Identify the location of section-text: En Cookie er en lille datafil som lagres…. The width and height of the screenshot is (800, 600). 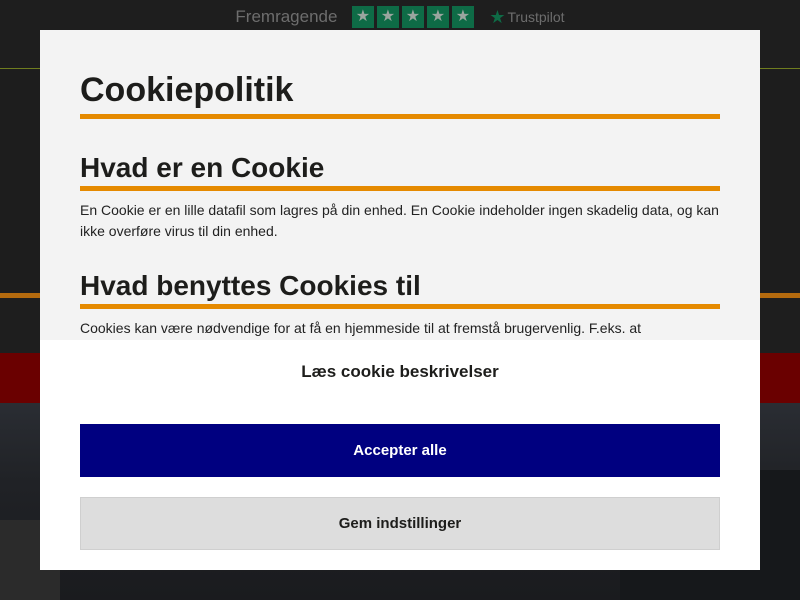
(399, 220).